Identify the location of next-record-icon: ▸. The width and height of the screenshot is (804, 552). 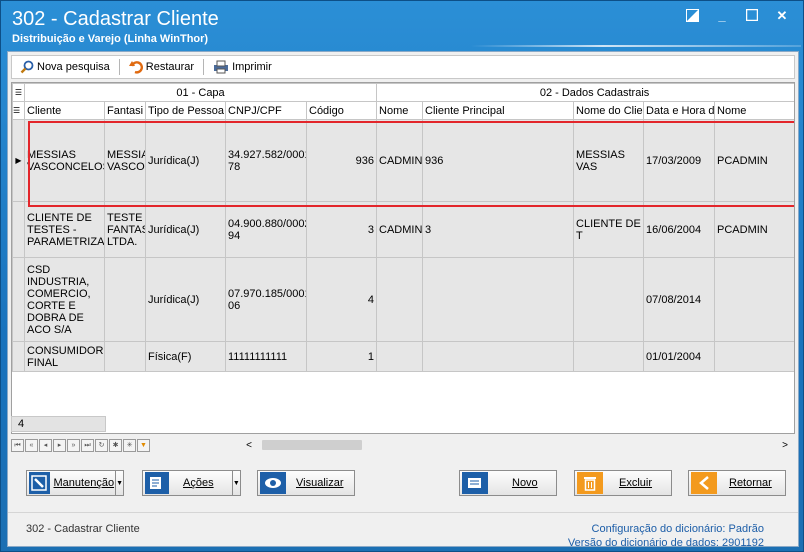
(59, 445).